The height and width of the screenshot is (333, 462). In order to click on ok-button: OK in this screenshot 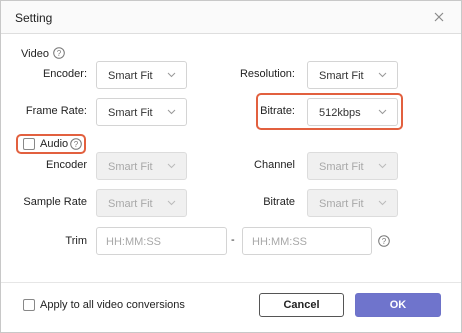, I will do `click(398, 305)`.